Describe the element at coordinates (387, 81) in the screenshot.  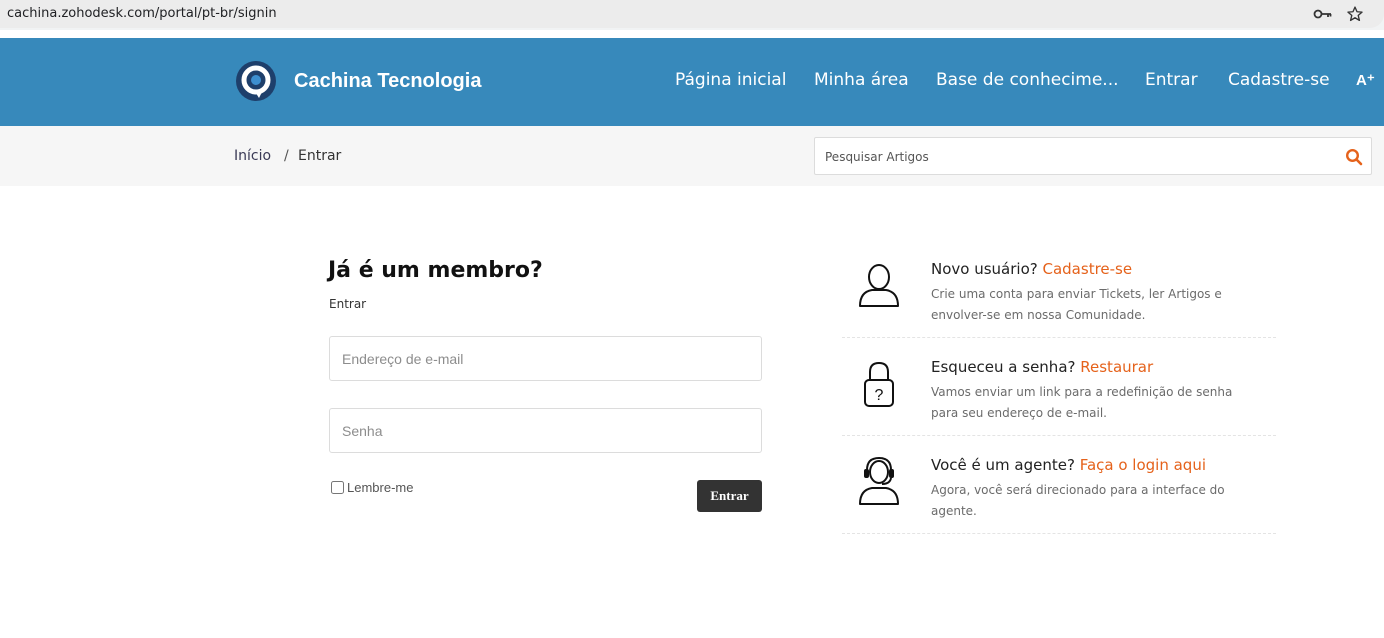
I see `brand-name: Cachina Tecnologia` at that location.